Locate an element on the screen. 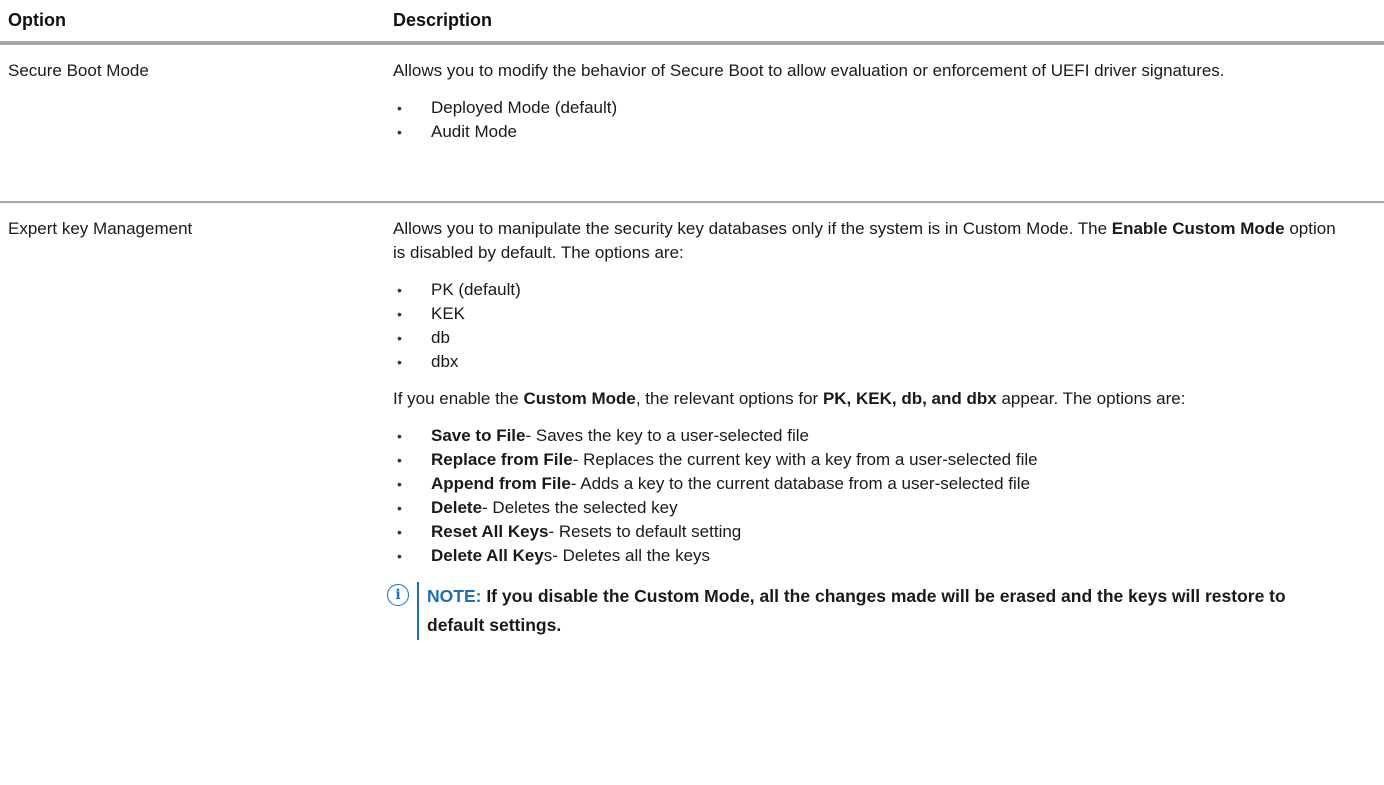  info-icon: i is located at coordinates (398, 595).